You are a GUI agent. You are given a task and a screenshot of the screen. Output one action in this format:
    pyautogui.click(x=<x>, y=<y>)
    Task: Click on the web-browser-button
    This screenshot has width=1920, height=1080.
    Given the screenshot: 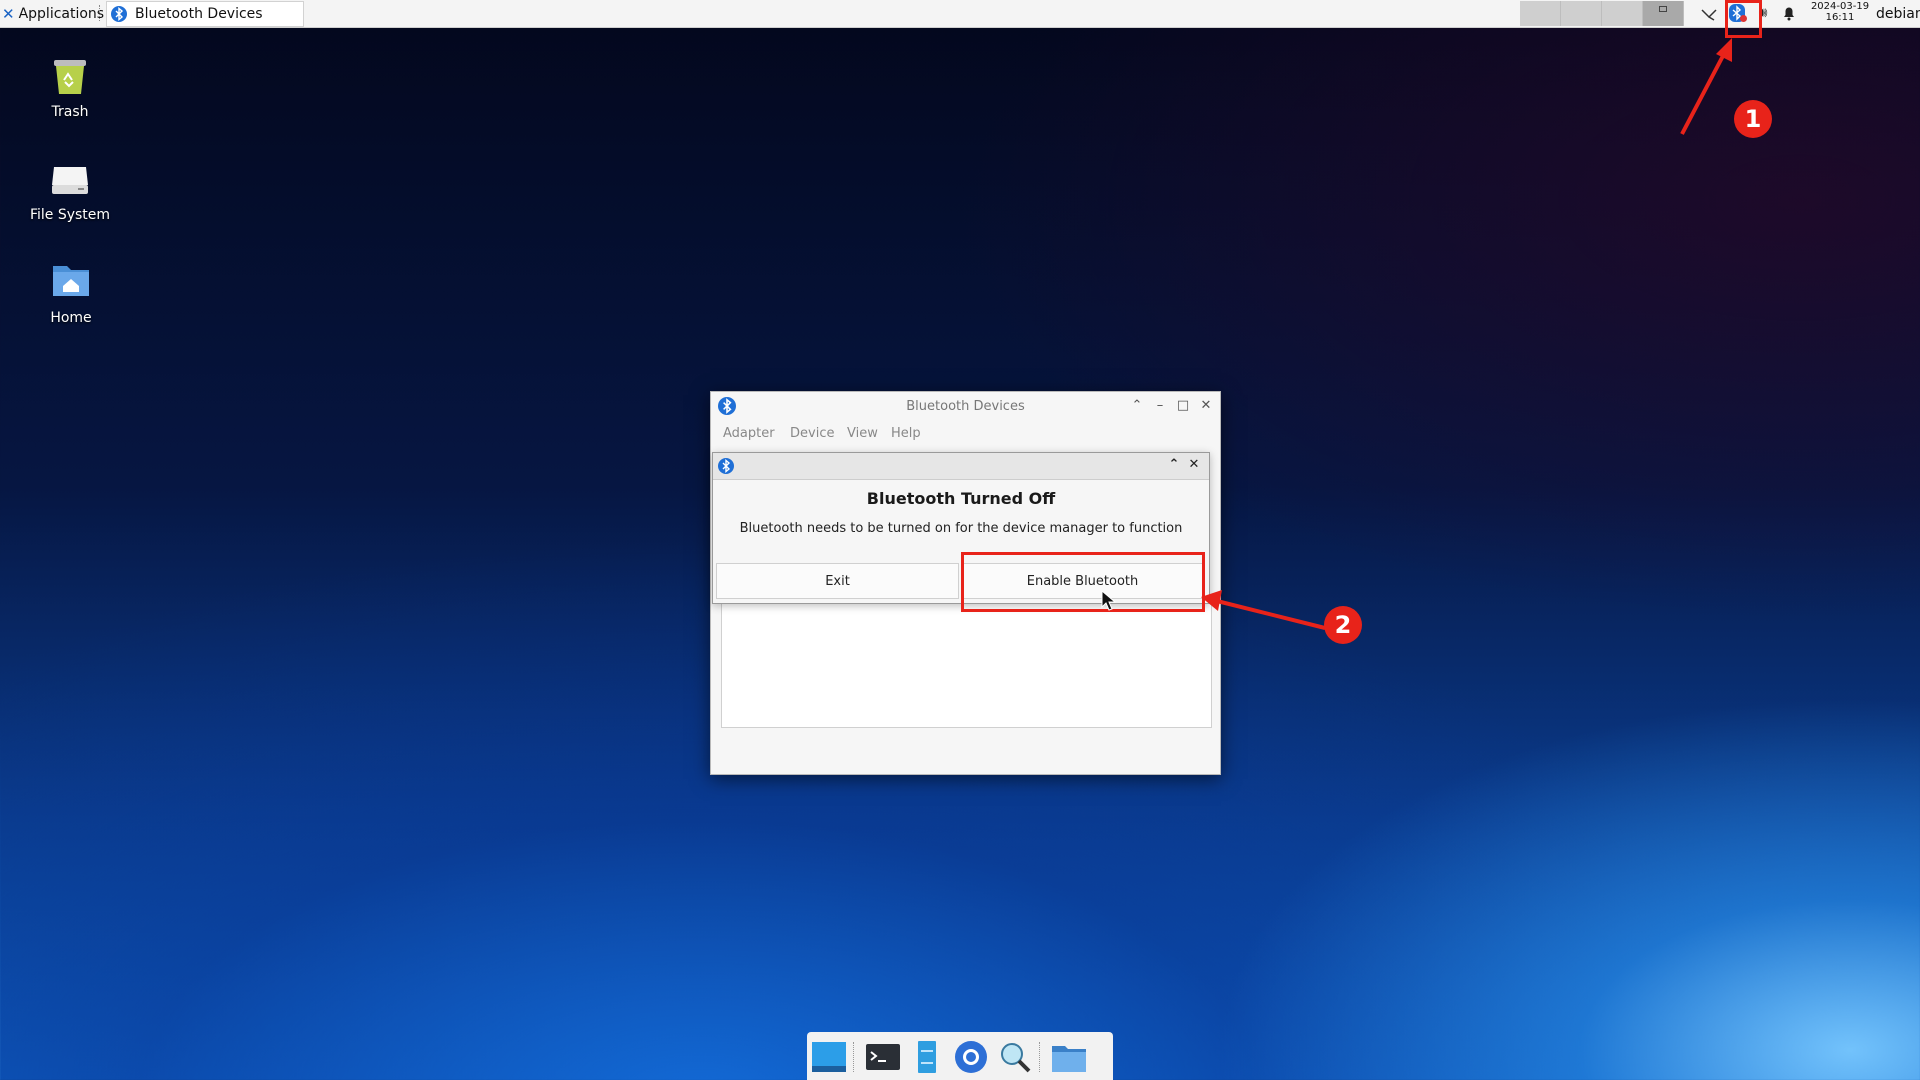 What is the action you would take?
    pyautogui.click(x=971, y=1057)
    